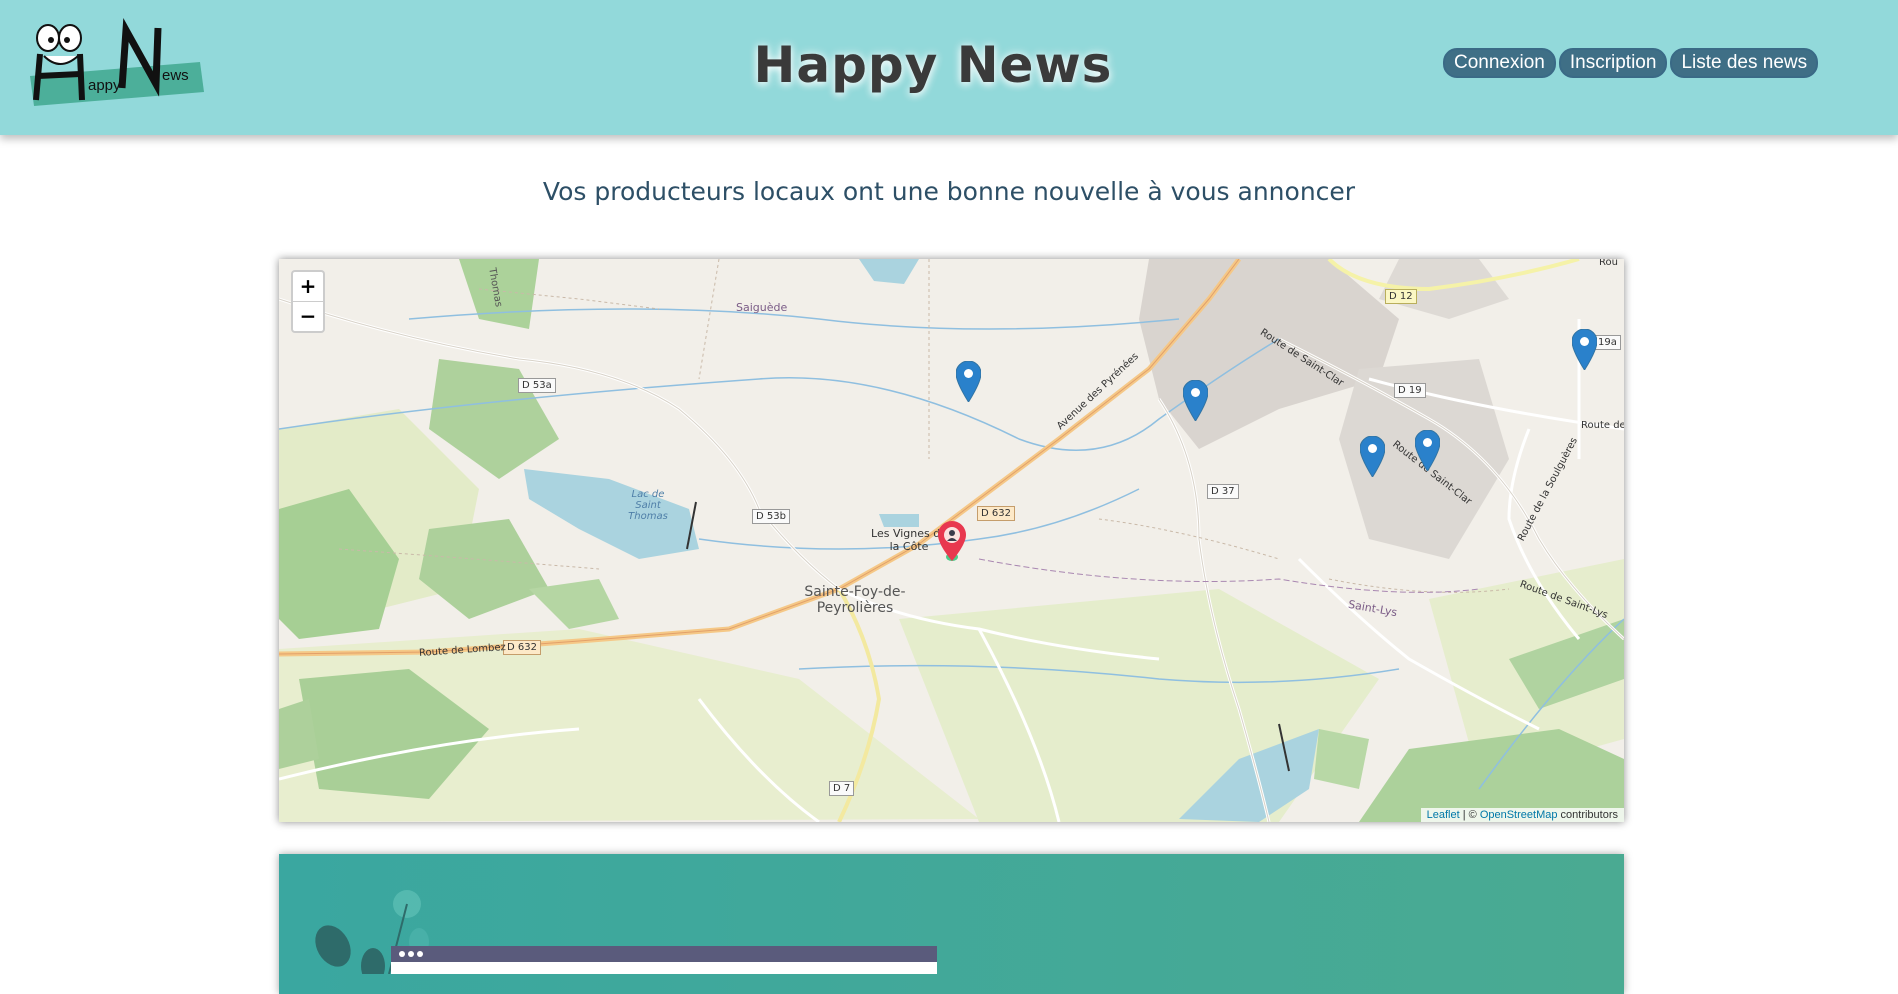 Image resolution: width=1898 pixels, height=994 pixels. What do you see at coordinates (1602, 425) in the screenshot?
I see `road-route-l: Route de L` at bounding box center [1602, 425].